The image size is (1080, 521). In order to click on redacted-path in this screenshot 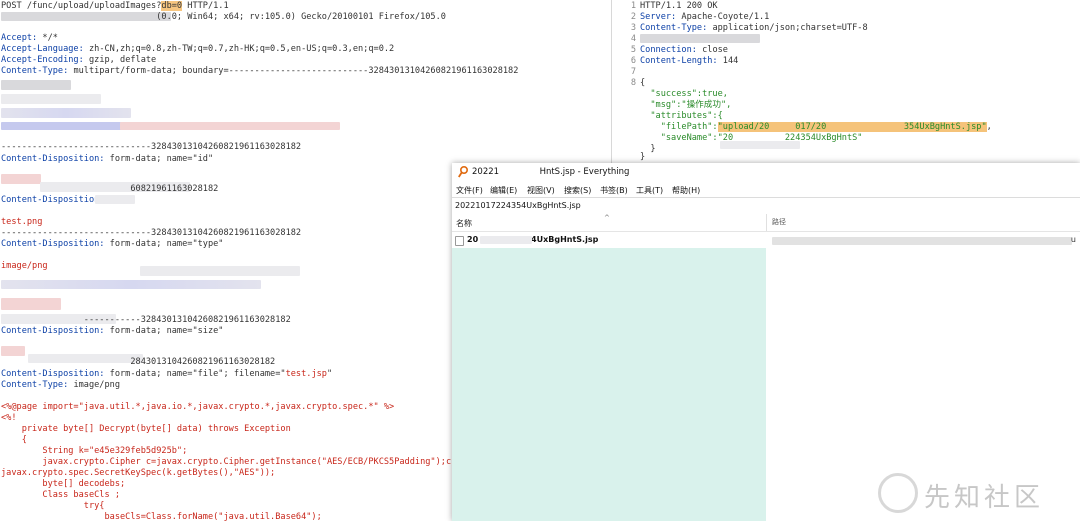, I will do `click(922, 241)`.